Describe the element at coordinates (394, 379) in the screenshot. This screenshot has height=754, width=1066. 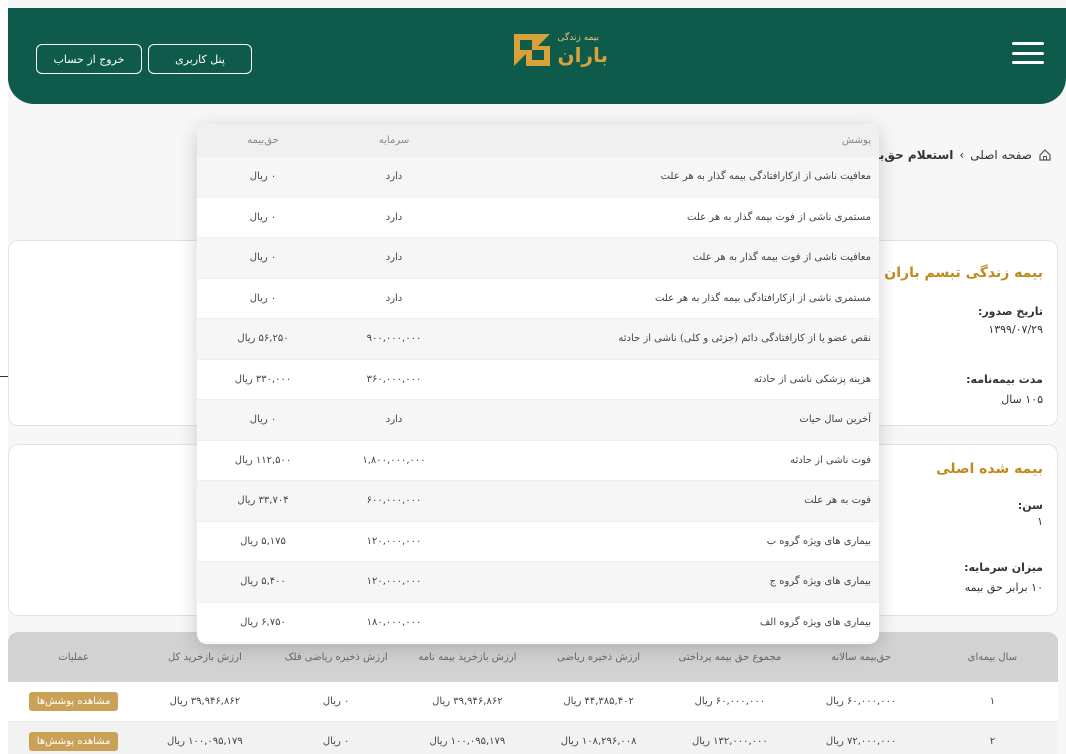
I see `coverage-capital: ۳۶۰,۰۰۰,۰۰۰` at that location.